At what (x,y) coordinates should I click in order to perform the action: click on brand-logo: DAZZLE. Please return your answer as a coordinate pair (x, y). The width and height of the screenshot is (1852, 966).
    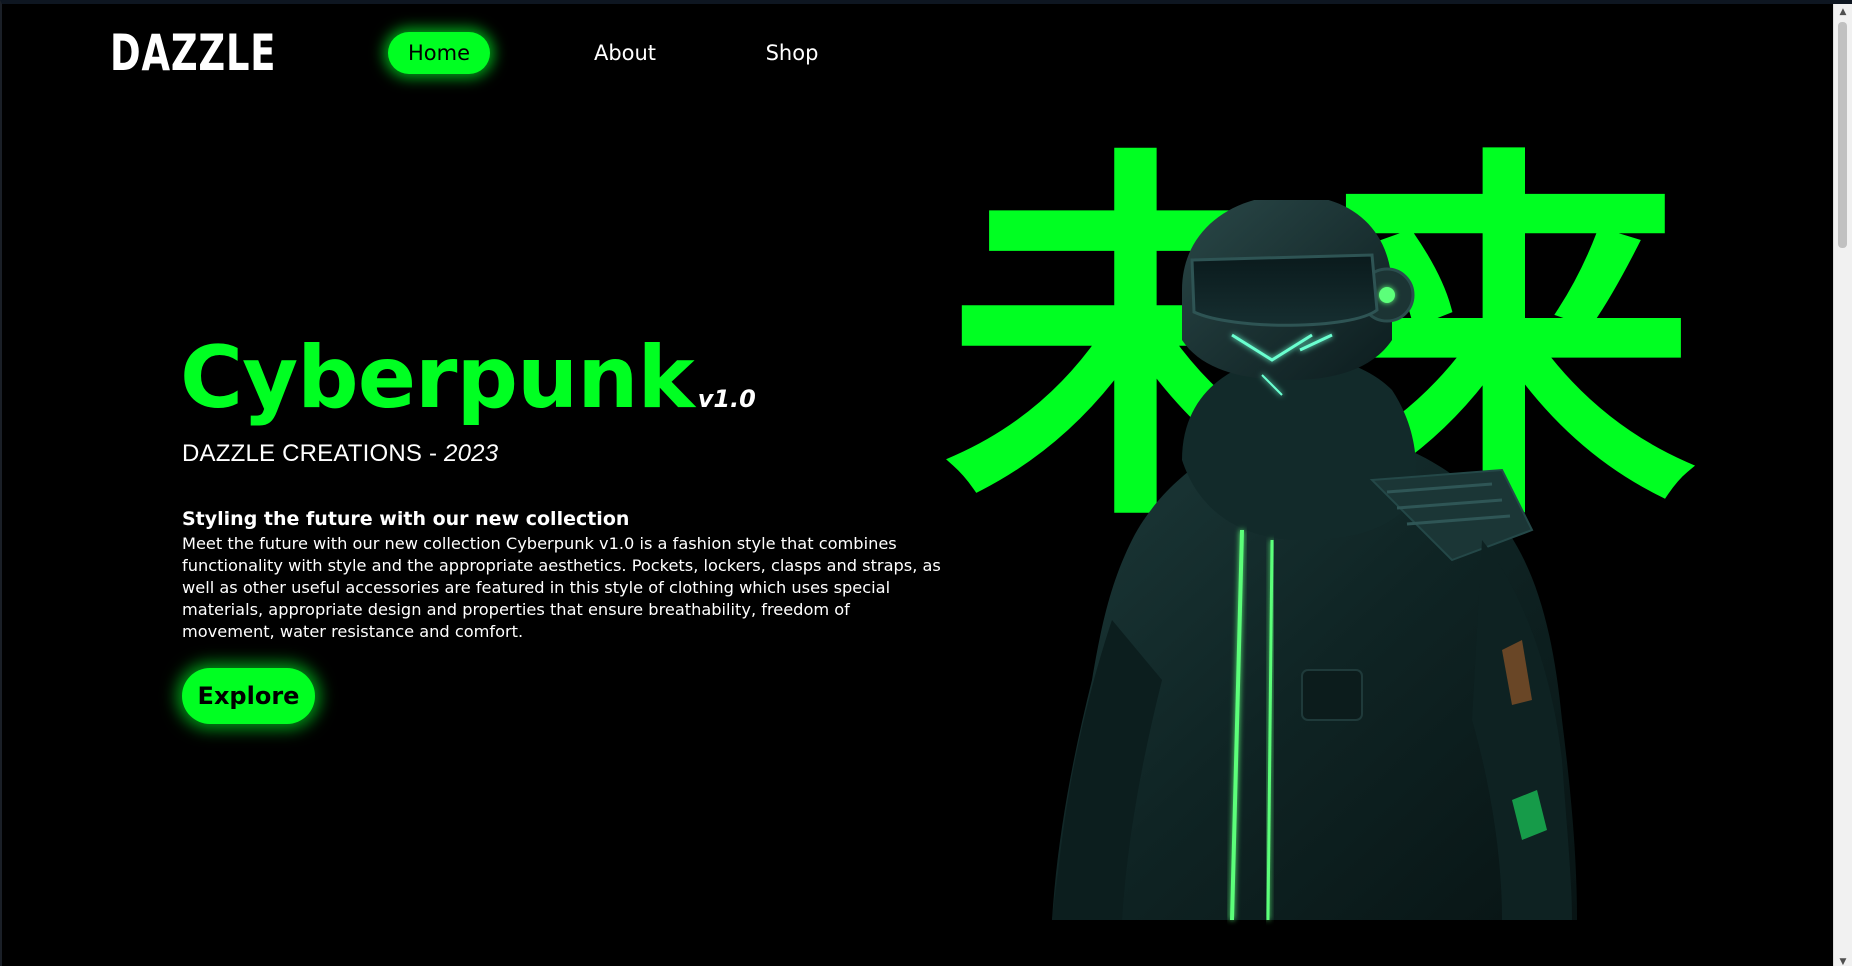
    Looking at the image, I should click on (193, 53).